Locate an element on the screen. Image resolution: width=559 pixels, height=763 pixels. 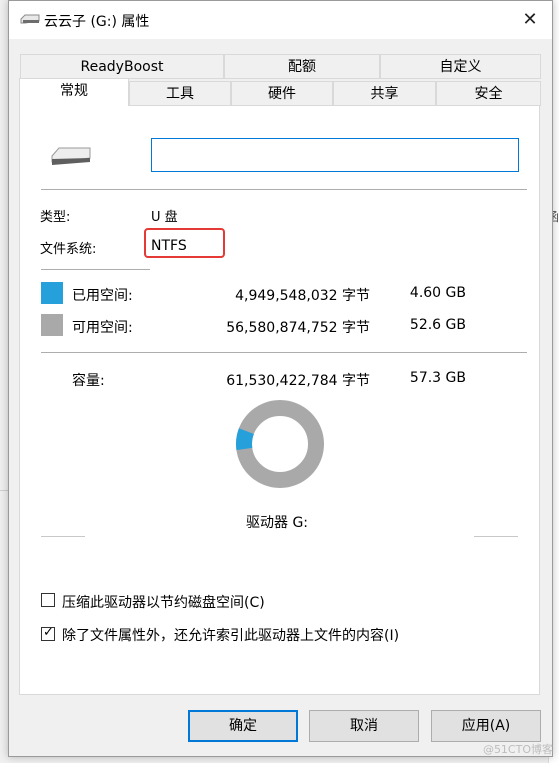
capacity-label: 容量: is located at coordinates (88, 381).